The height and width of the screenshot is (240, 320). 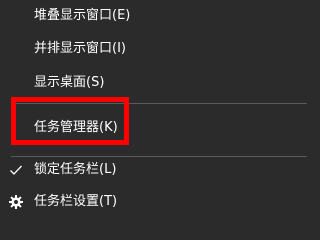 What do you see at coordinates (75, 169) in the screenshot?
I see `menu-item-label: 锁定任务栏(L)` at bounding box center [75, 169].